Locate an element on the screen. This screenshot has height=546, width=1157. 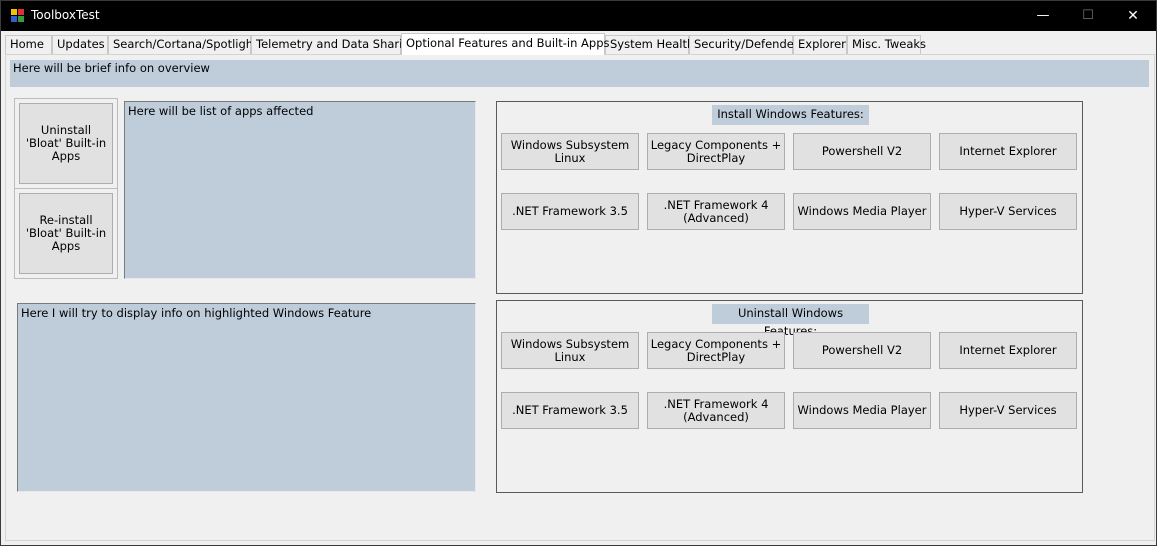
uninstall-wsl-button: Windows Subsystem Linux is located at coordinates (570, 350).